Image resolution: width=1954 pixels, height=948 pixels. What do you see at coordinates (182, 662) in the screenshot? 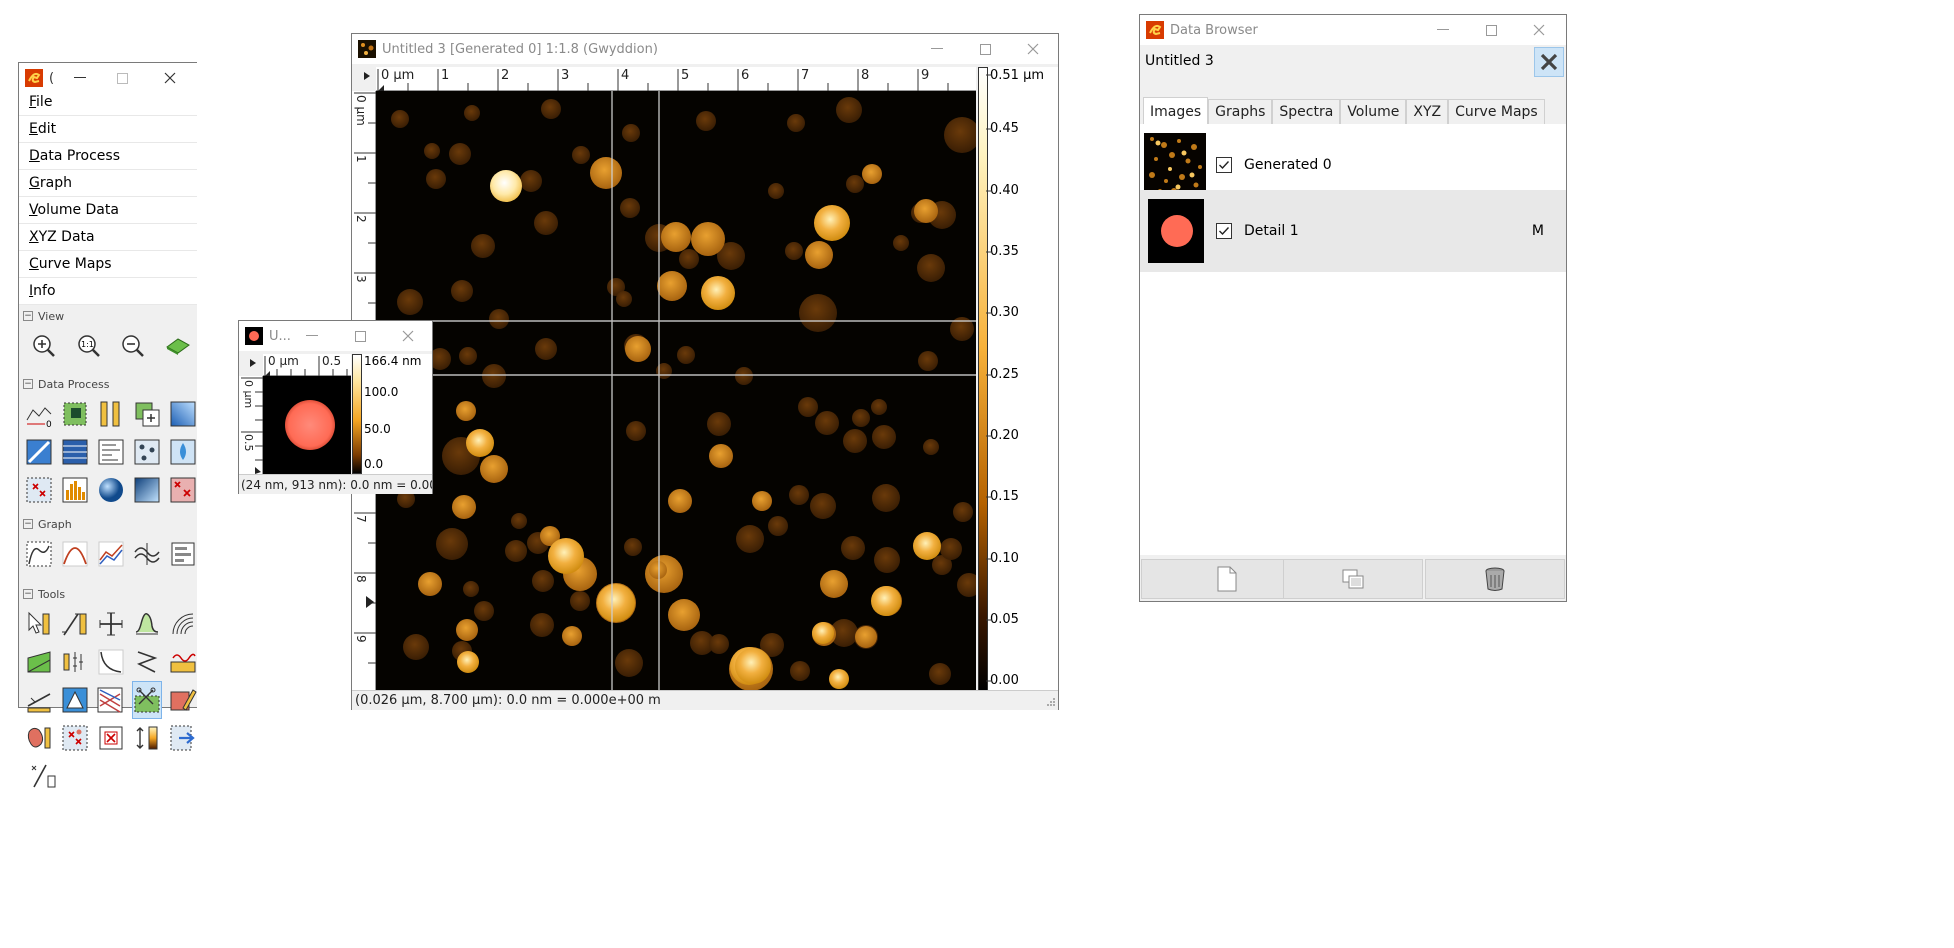
I see `measure-tool-icon` at bounding box center [182, 662].